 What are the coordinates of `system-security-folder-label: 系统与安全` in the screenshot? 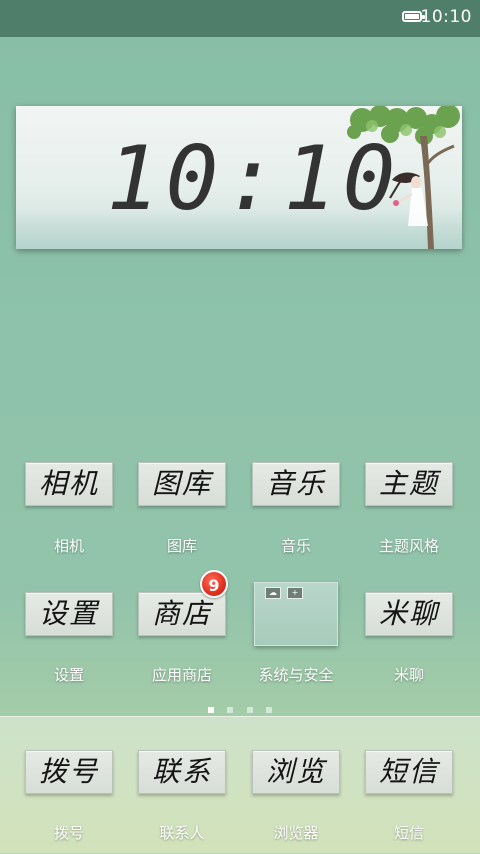 It's located at (296, 675).